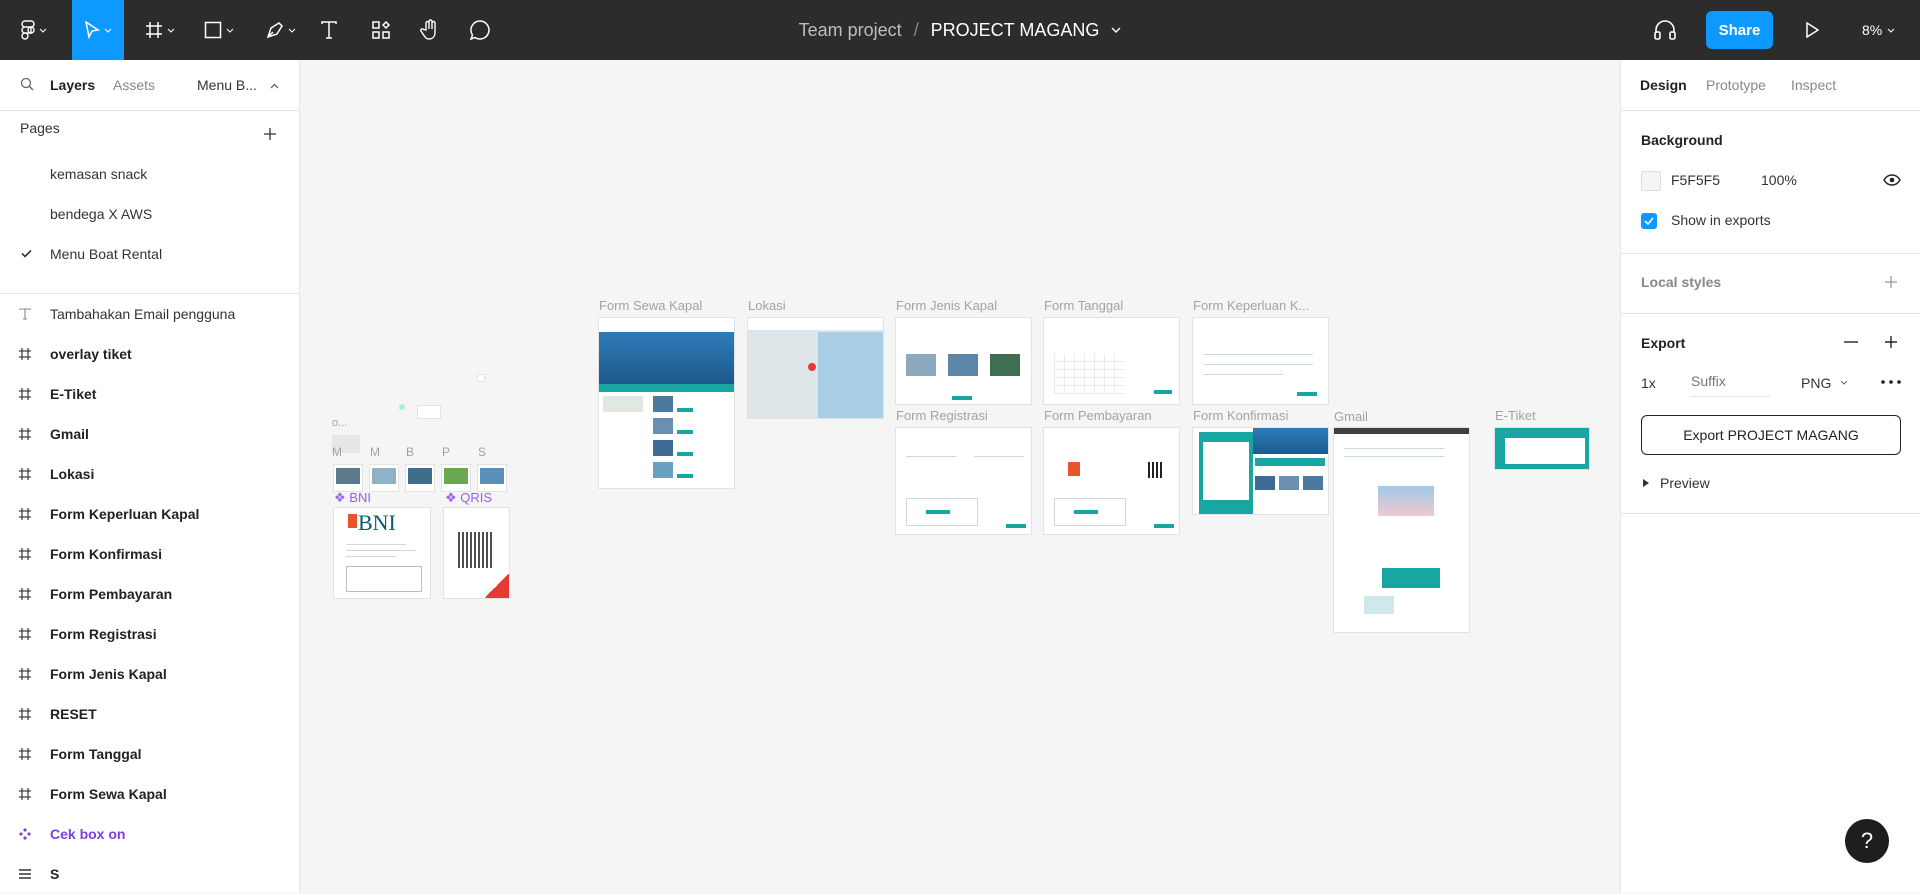 Image resolution: width=1920 pixels, height=894 pixels. What do you see at coordinates (149, 714) in the screenshot?
I see `layer-row: RESET` at bounding box center [149, 714].